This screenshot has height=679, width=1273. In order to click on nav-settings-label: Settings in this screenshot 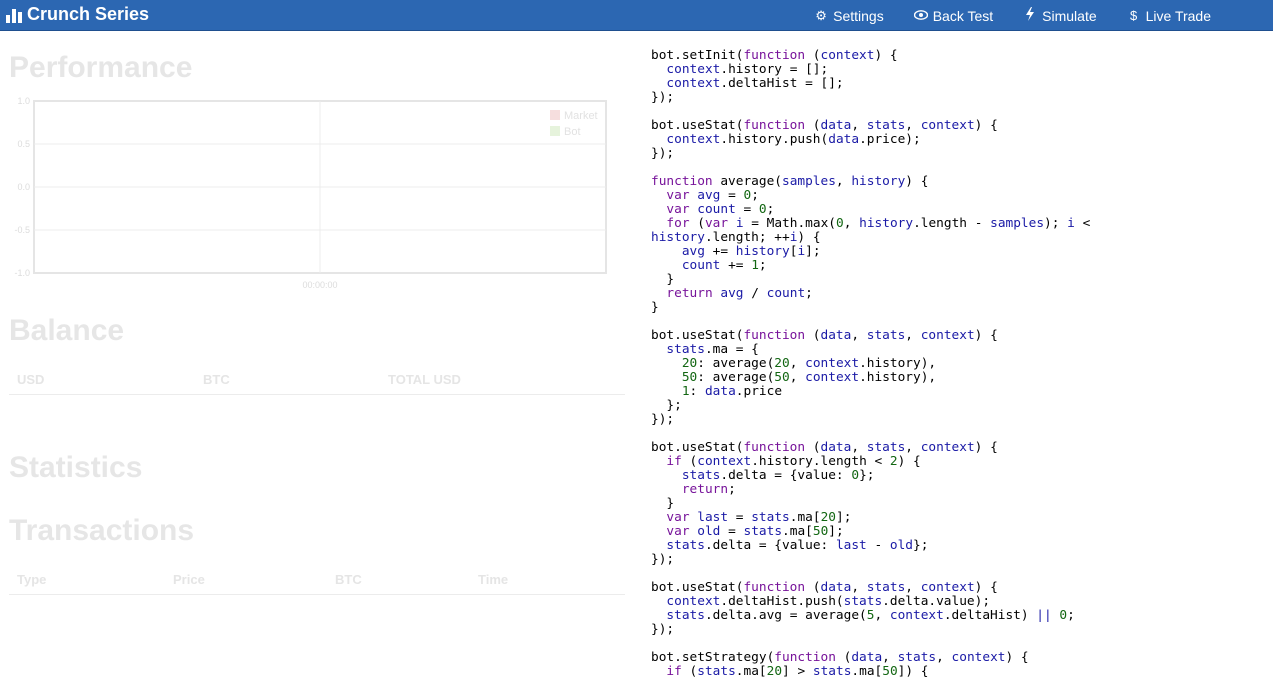, I will do `click(858, 15)`.